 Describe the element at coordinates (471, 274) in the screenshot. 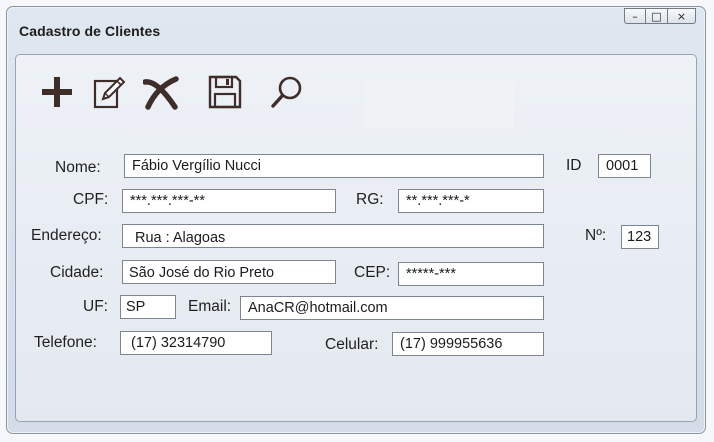

I see `cep-field: *****-***` at that location.